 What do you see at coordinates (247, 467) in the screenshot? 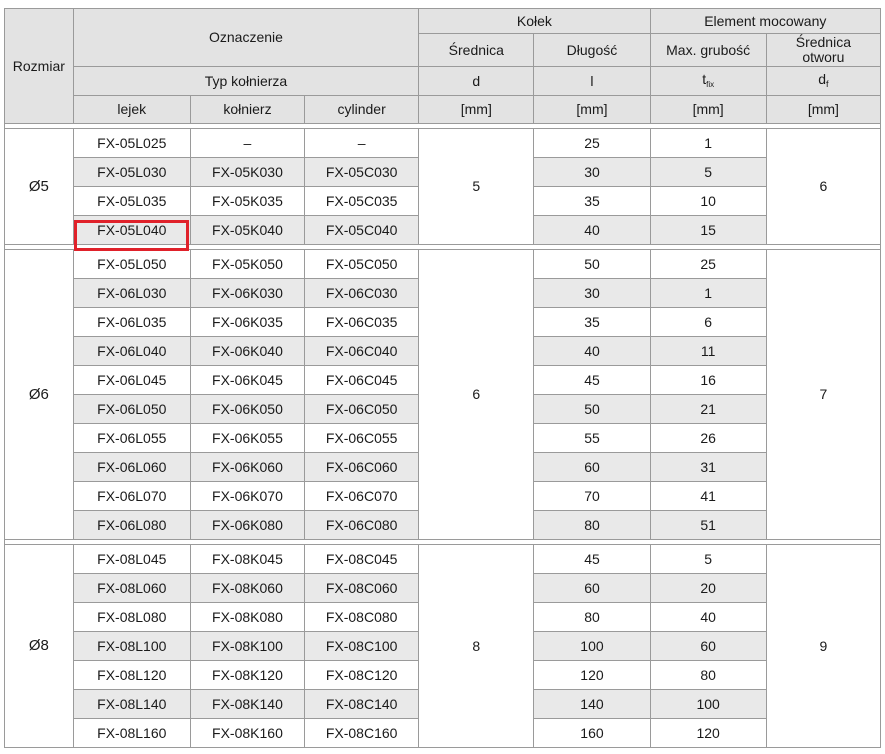
I see `cell-kolnierz: FX-06K060` at bounding box center [247, 467].